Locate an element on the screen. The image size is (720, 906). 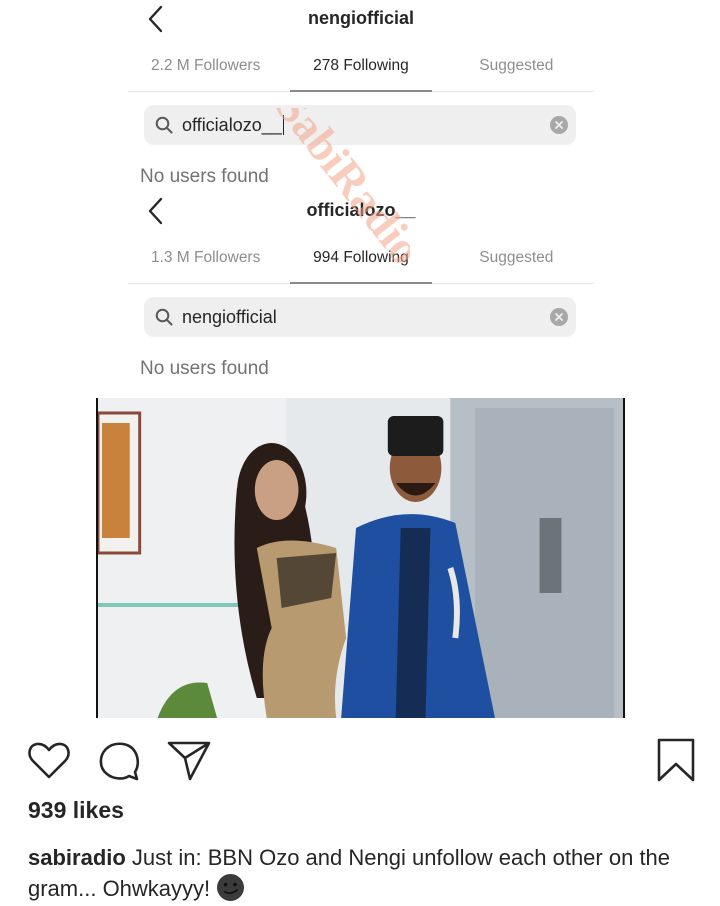
profile-header: officialozo__ is located at coordinates (361, 212).